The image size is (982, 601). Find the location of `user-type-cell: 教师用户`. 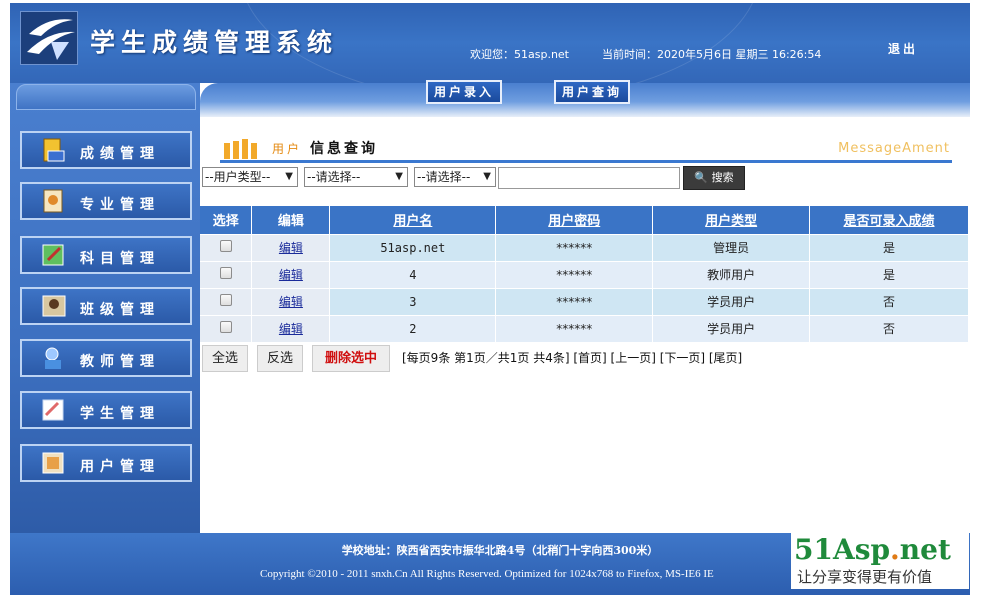

user-type-cell: 教师用户 is located at coordinates (731, 274).